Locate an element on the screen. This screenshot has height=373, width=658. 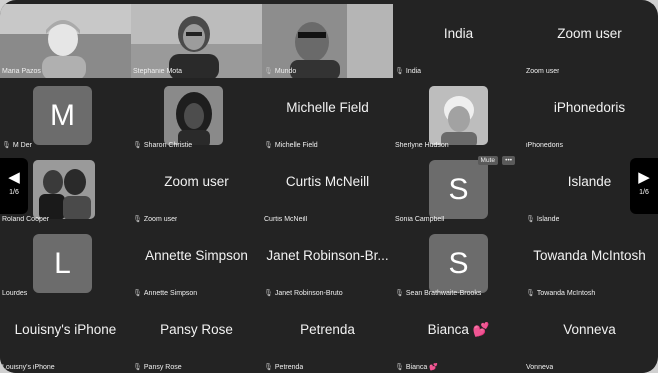
participant-name-label: 🎙 Annette Simpson is located at coordinates (165, 293).